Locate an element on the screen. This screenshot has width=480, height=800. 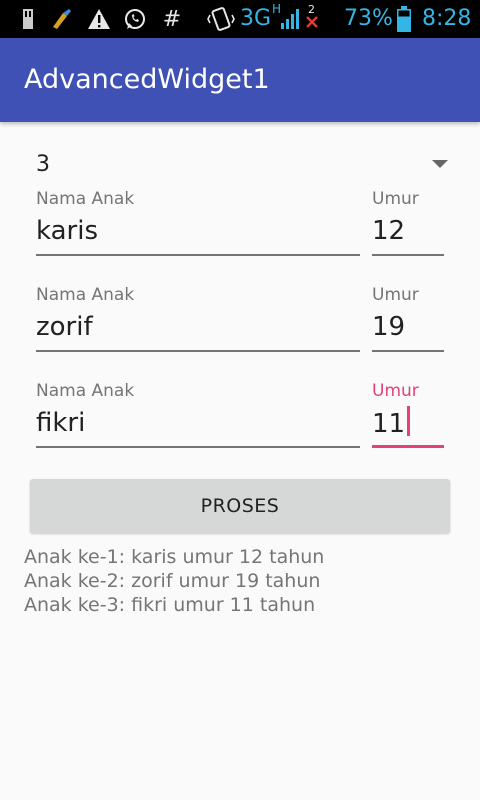
vibrate-icon is located at coordinates (221, 19).